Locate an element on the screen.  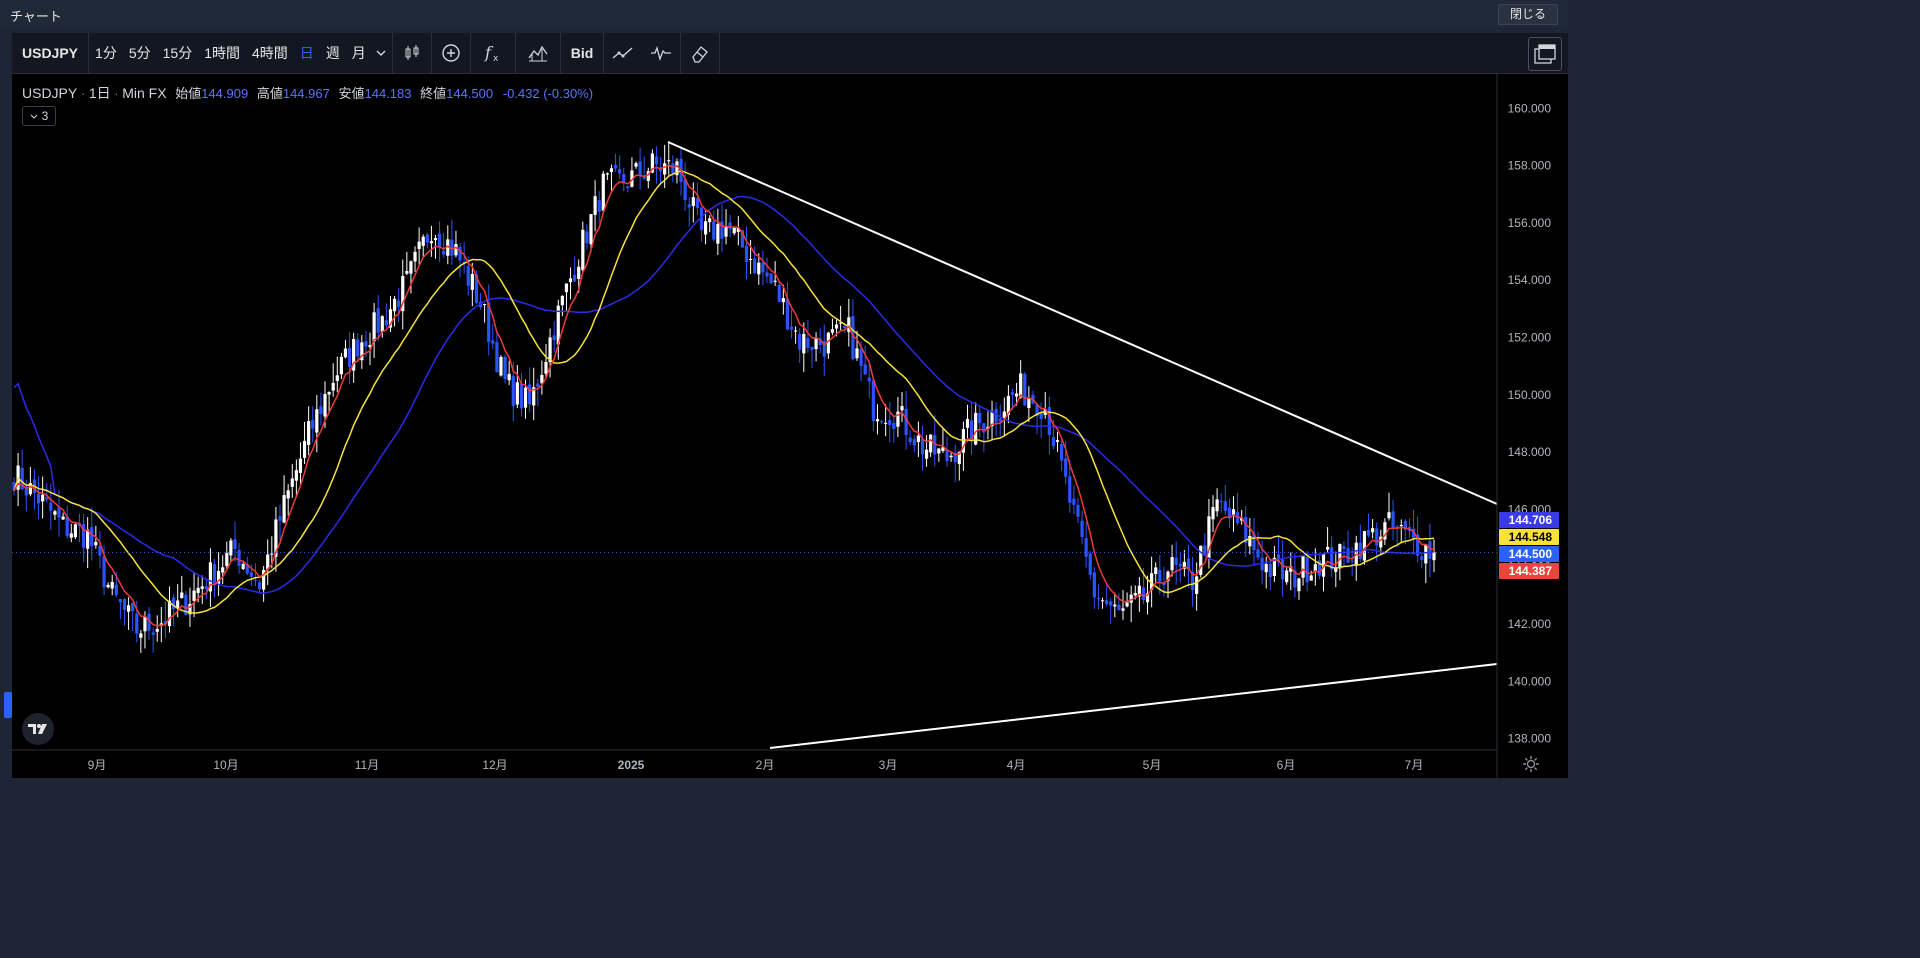
price-tick-label: 150.000 is located at coordinates (1530, 395).